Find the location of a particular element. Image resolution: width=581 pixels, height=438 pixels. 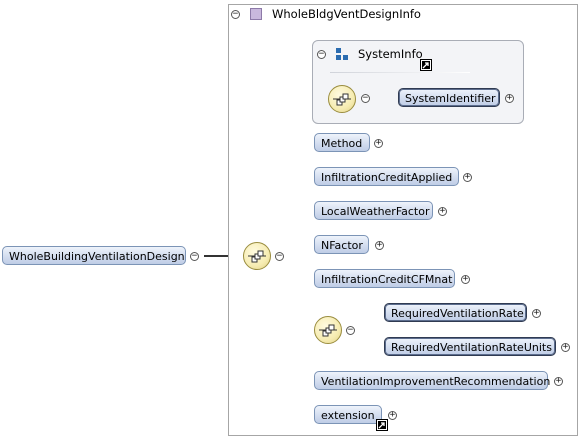

nfactor-expand-toggle is located at coordinates (379, 245).